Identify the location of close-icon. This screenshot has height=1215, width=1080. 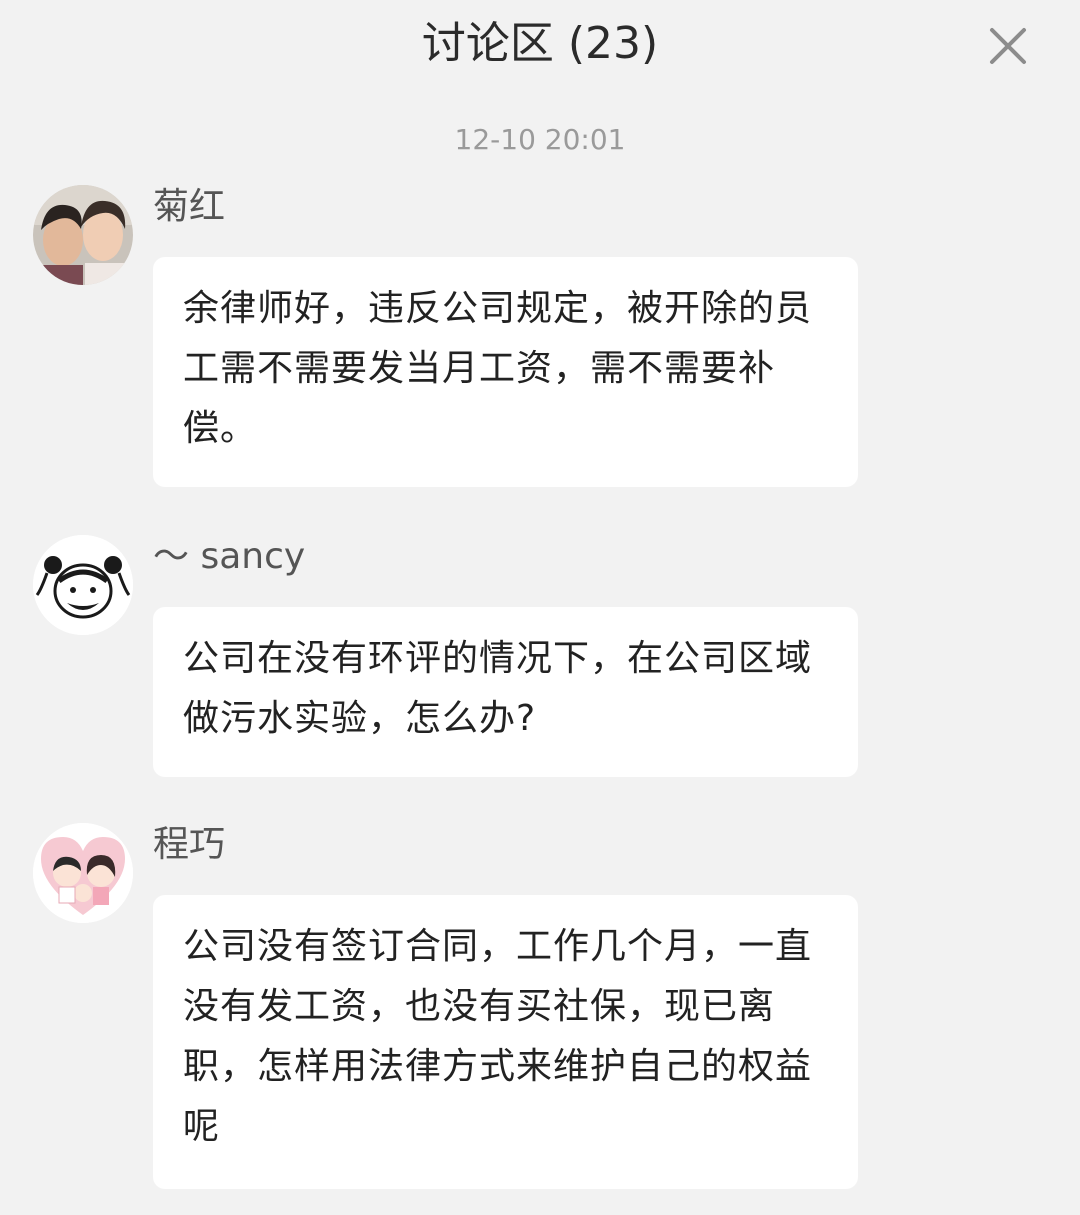
(1008, 46).